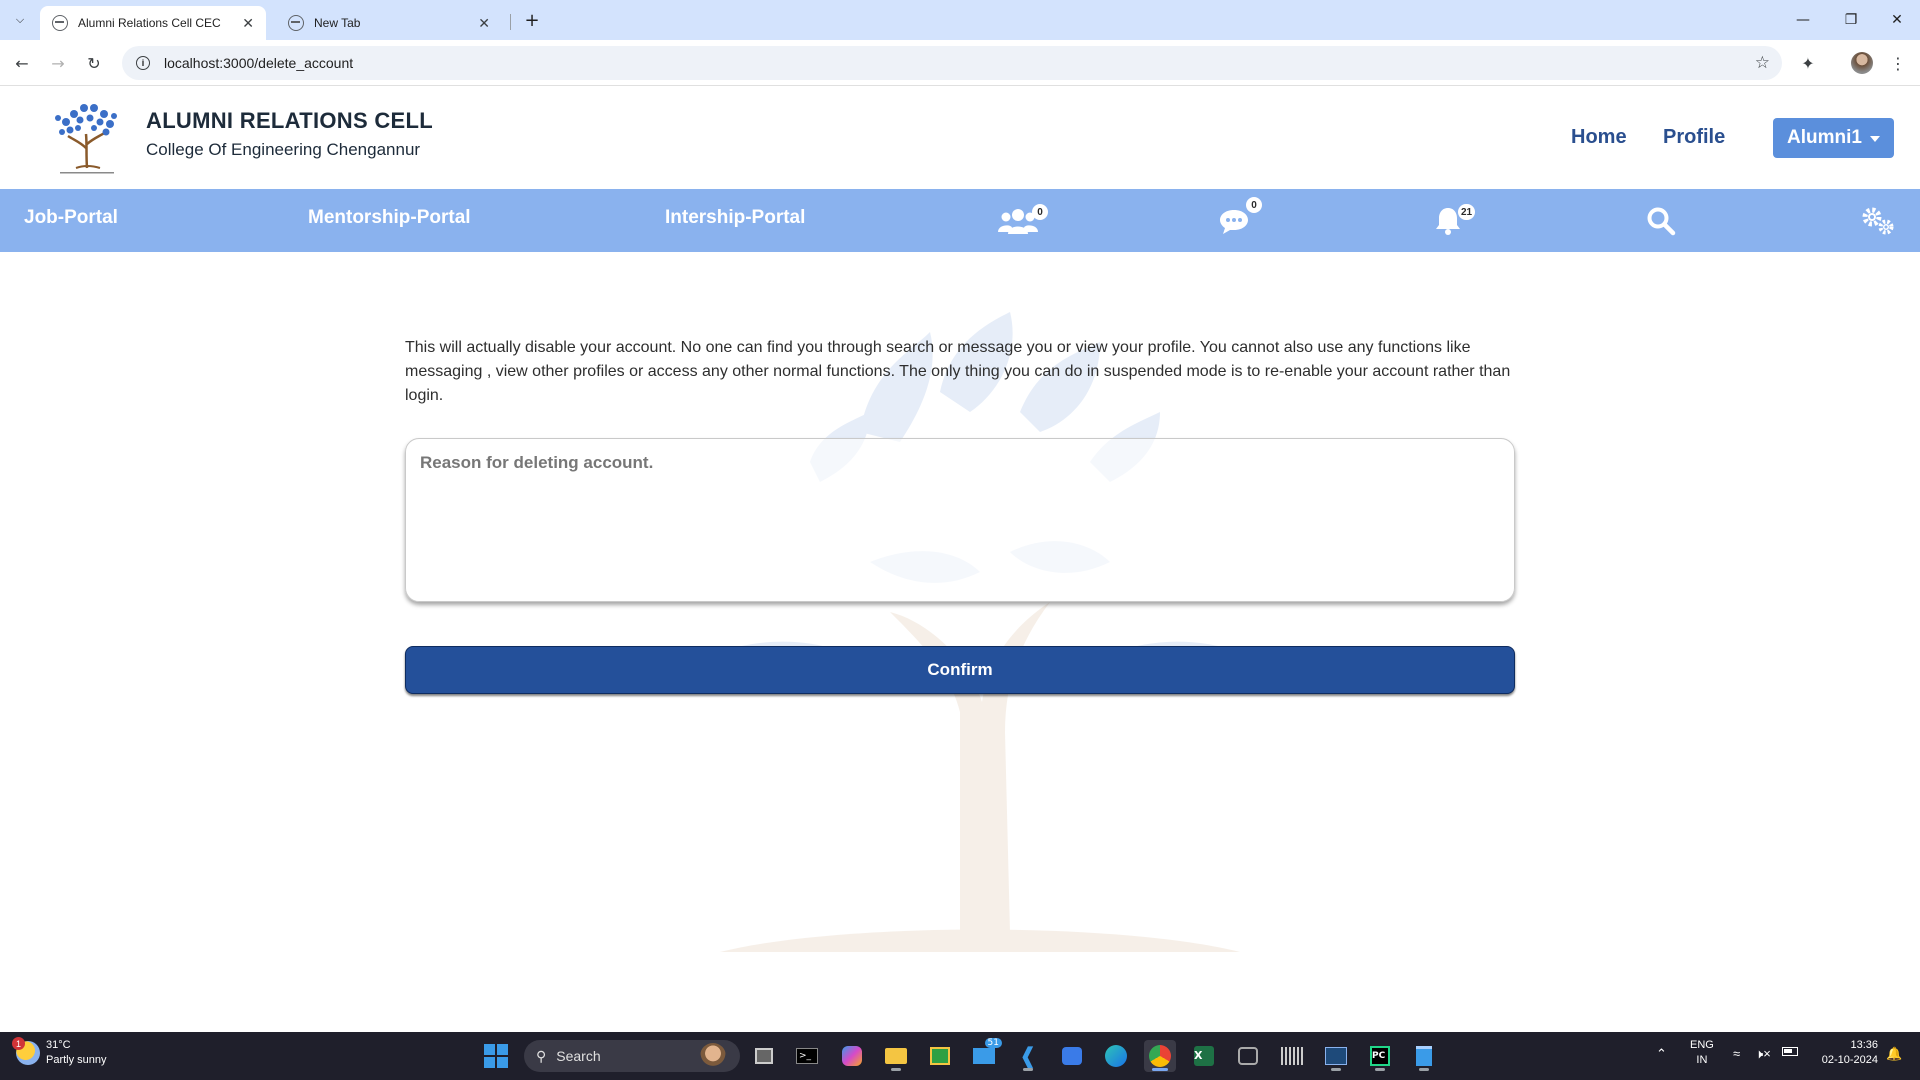 This screenshot has height=1080, width=1920. What do you see at coordinates (852, 1056) in the screenshot?
I see `copilot-icon` at bounding box center [852, 1056].